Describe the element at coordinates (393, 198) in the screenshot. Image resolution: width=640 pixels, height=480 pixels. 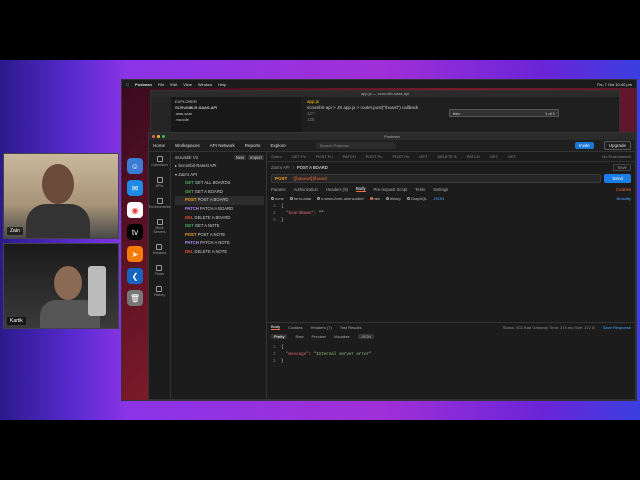
I see `radio-binary: binary` at that location.